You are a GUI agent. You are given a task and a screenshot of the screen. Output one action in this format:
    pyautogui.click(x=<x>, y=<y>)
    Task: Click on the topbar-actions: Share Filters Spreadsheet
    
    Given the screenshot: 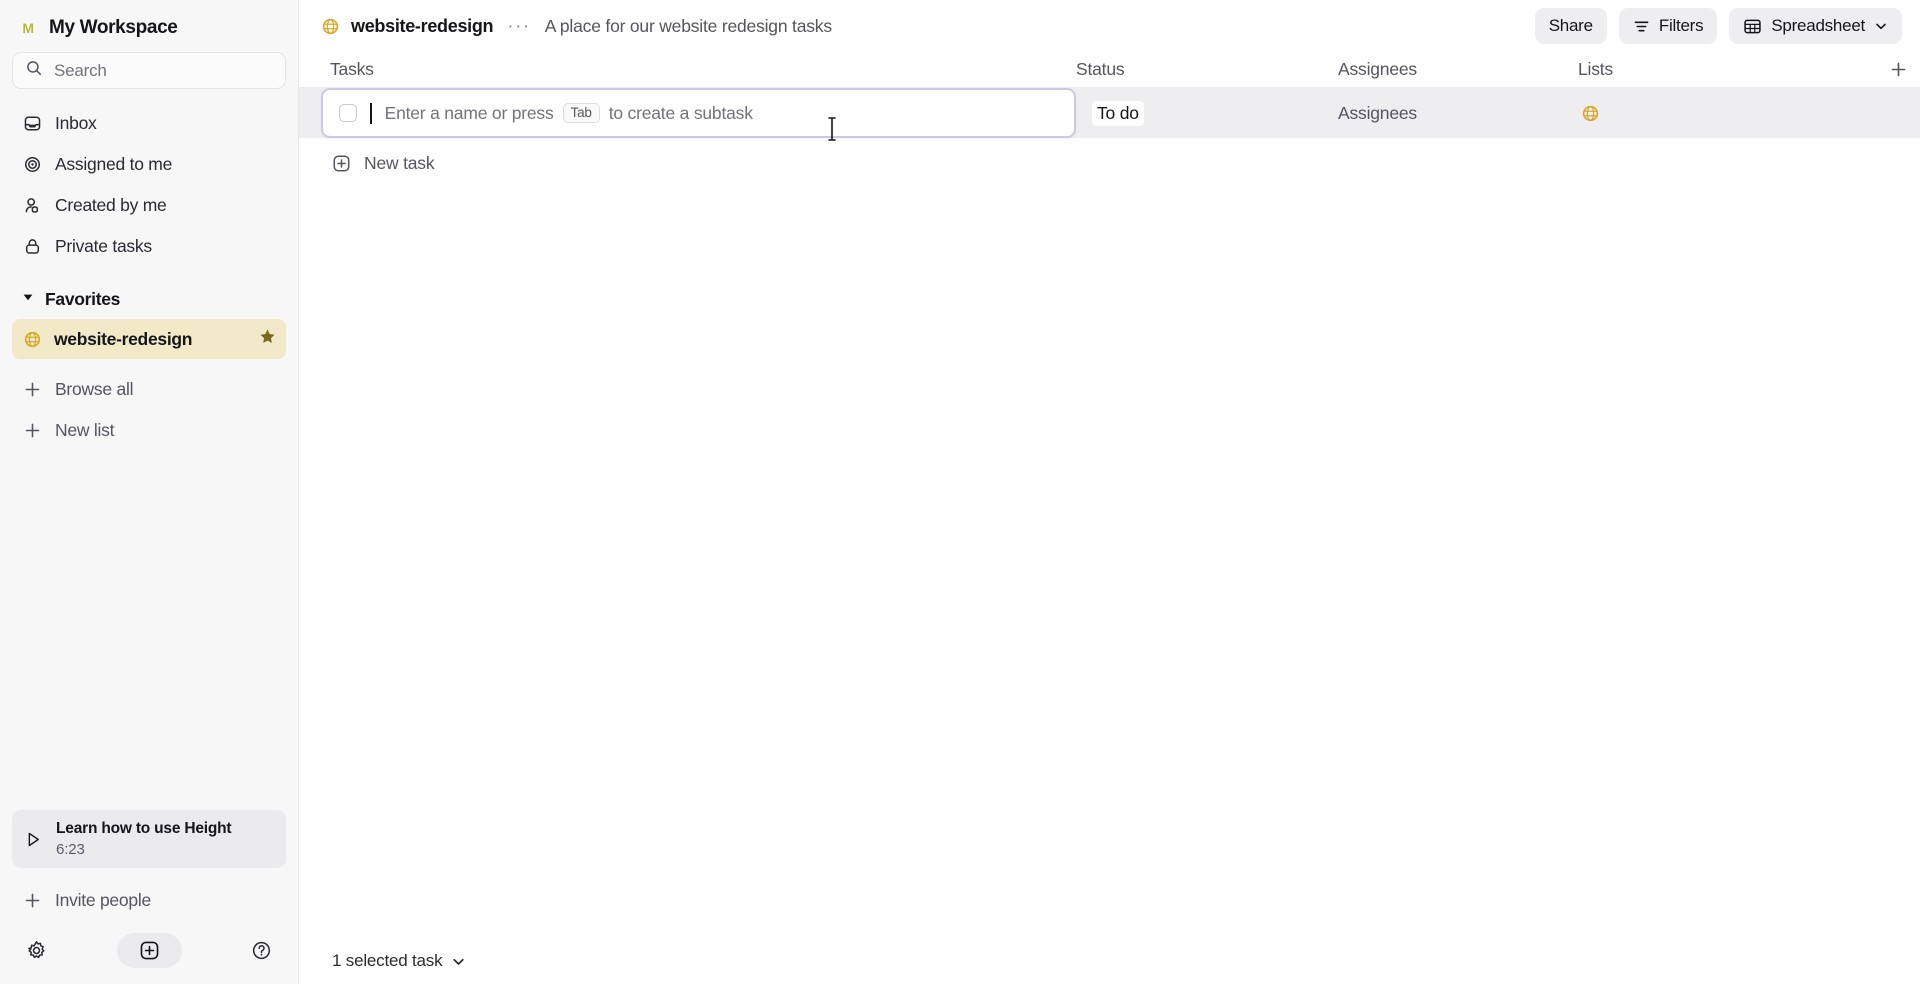 What is the action you would take?
    pyautogui.click(x=1718, y=26)
    